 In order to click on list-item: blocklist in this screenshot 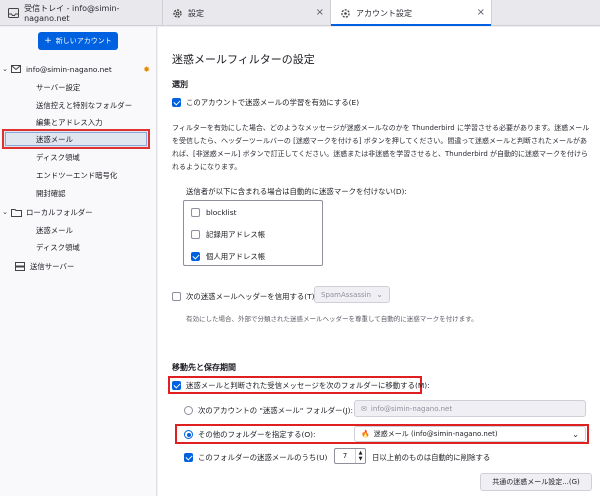, I will do `click(213, 212)`.